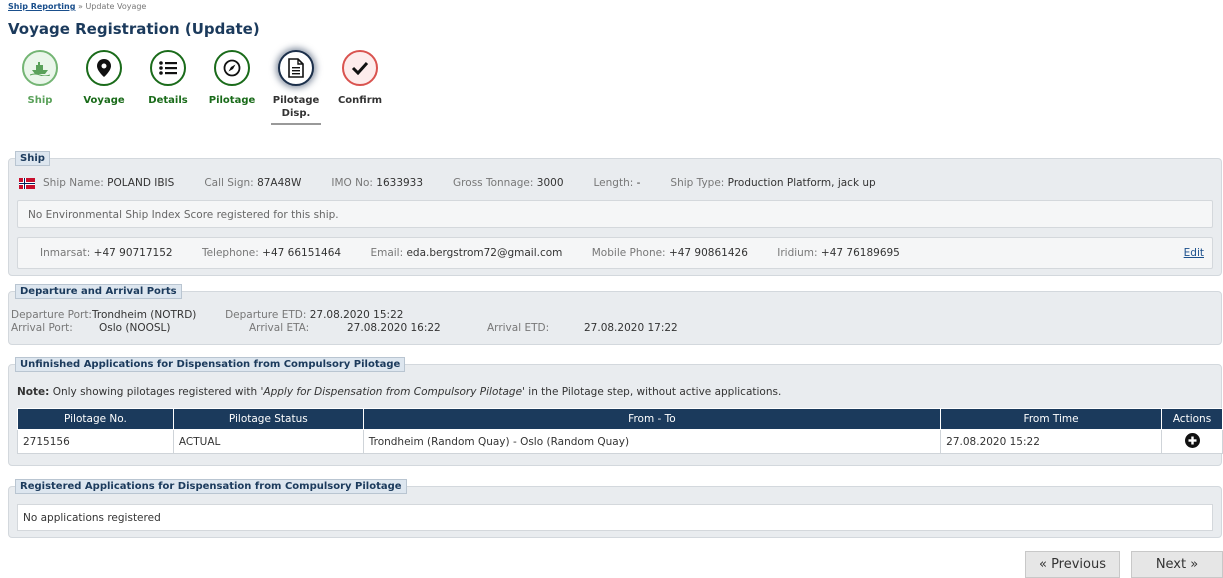 This screenshot has width=1223, height=578. What do you see at coordinates (116, 6) in the screenshot?
I see `breadcrumb-current: Update Voyage` at bounding box center [116, 6].